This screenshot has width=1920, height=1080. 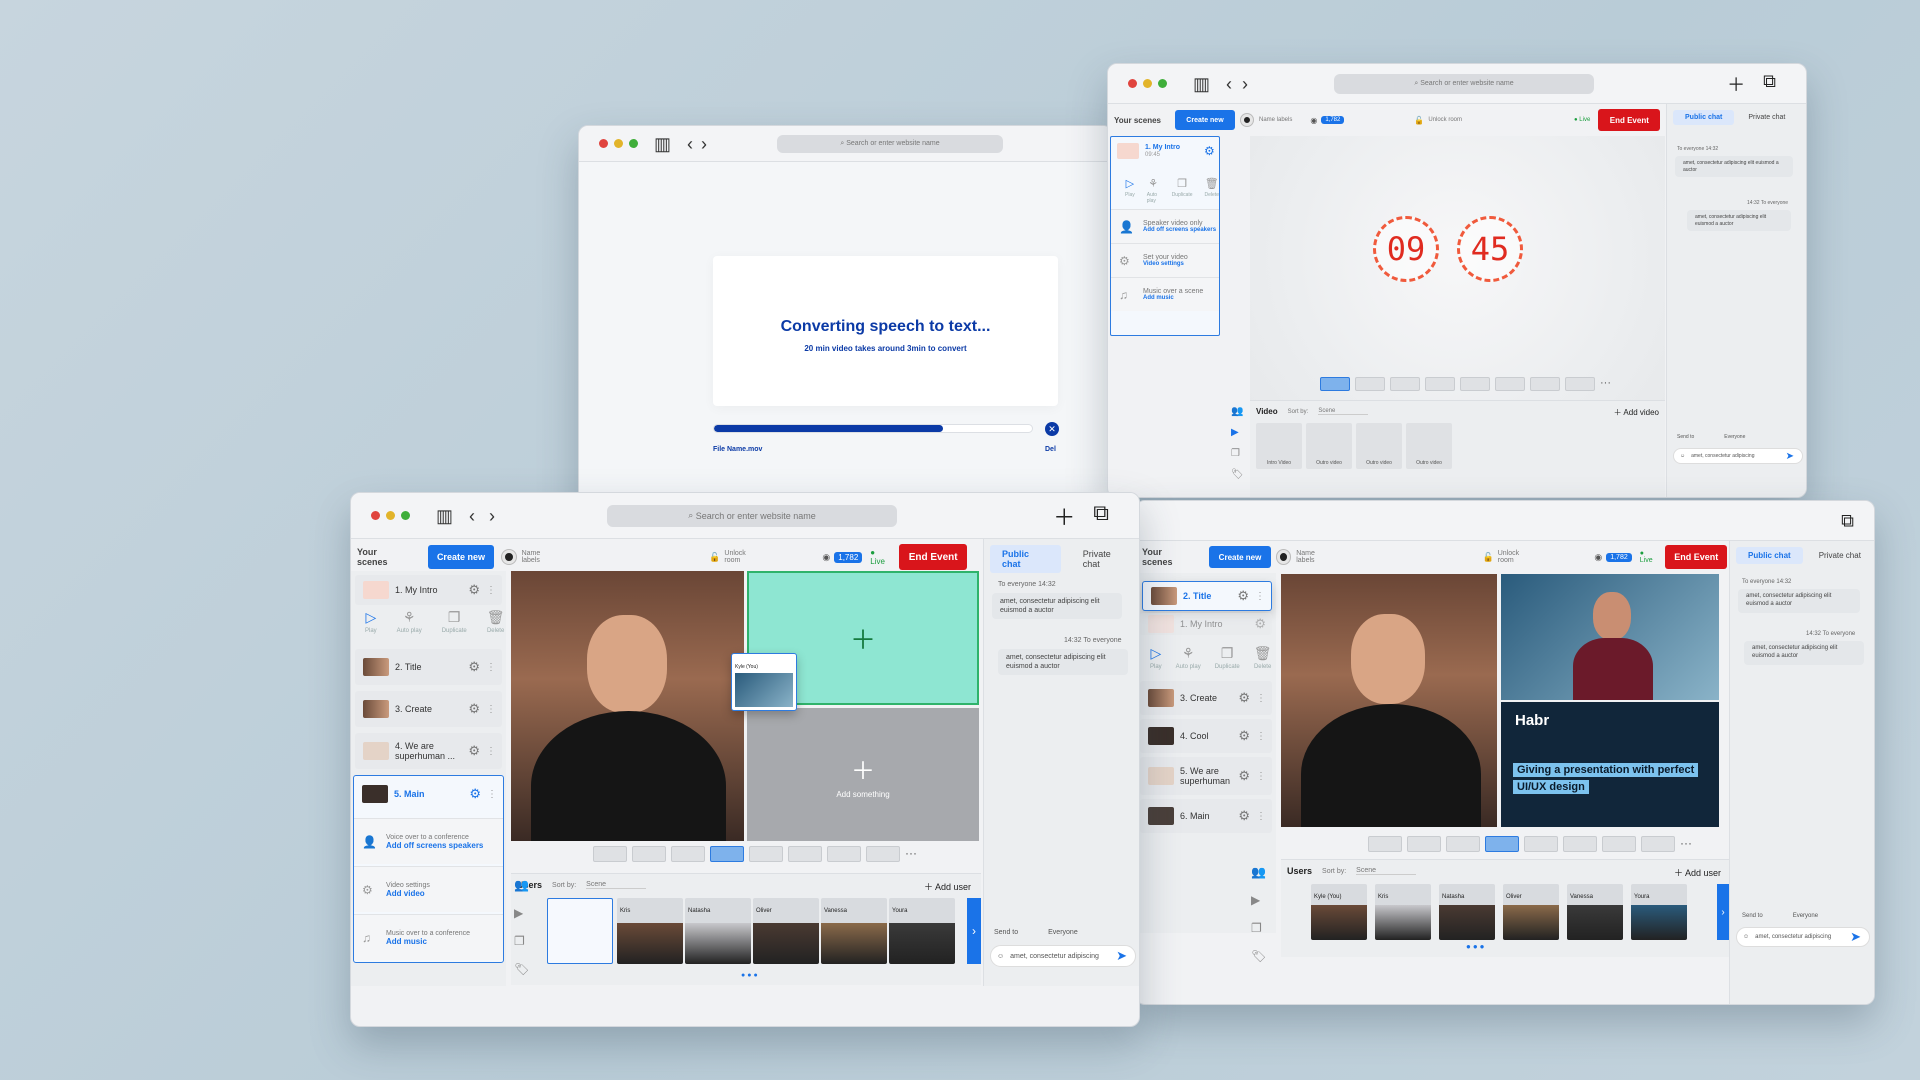 I want to click on music-option-link: Add music, so click(x=1173, y=298).